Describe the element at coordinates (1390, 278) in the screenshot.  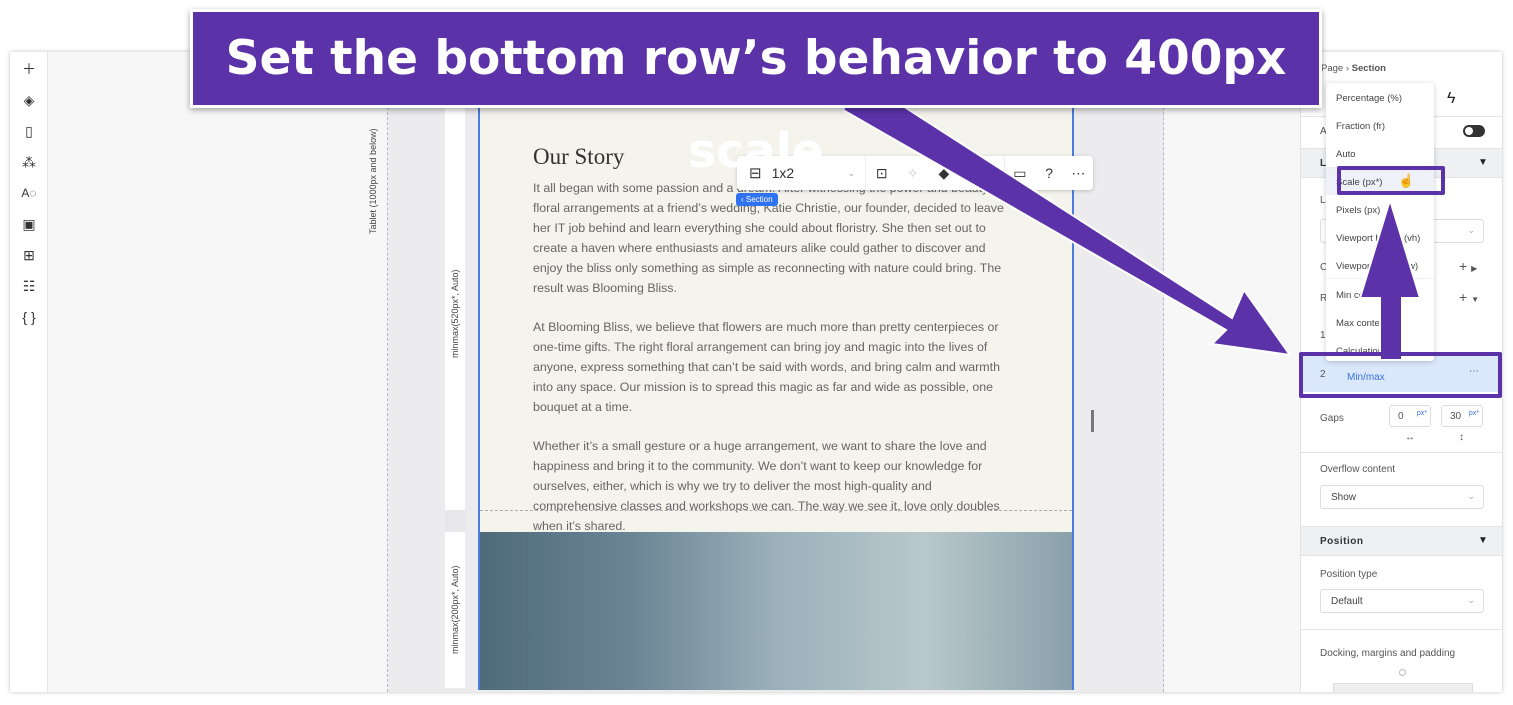
I see `up-arrow` at that location.